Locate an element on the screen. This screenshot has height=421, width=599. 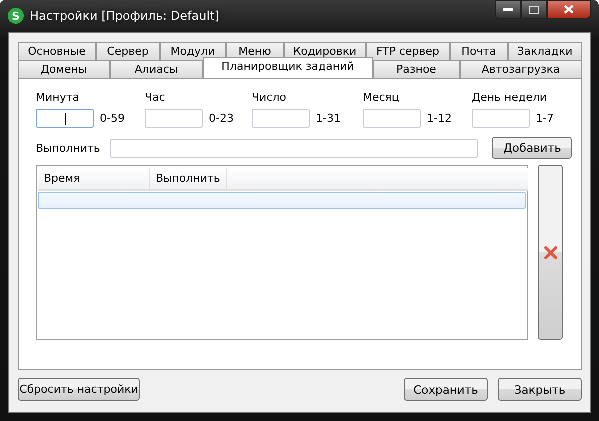
range-label: 1-31 is located at coordinates (328, 118).